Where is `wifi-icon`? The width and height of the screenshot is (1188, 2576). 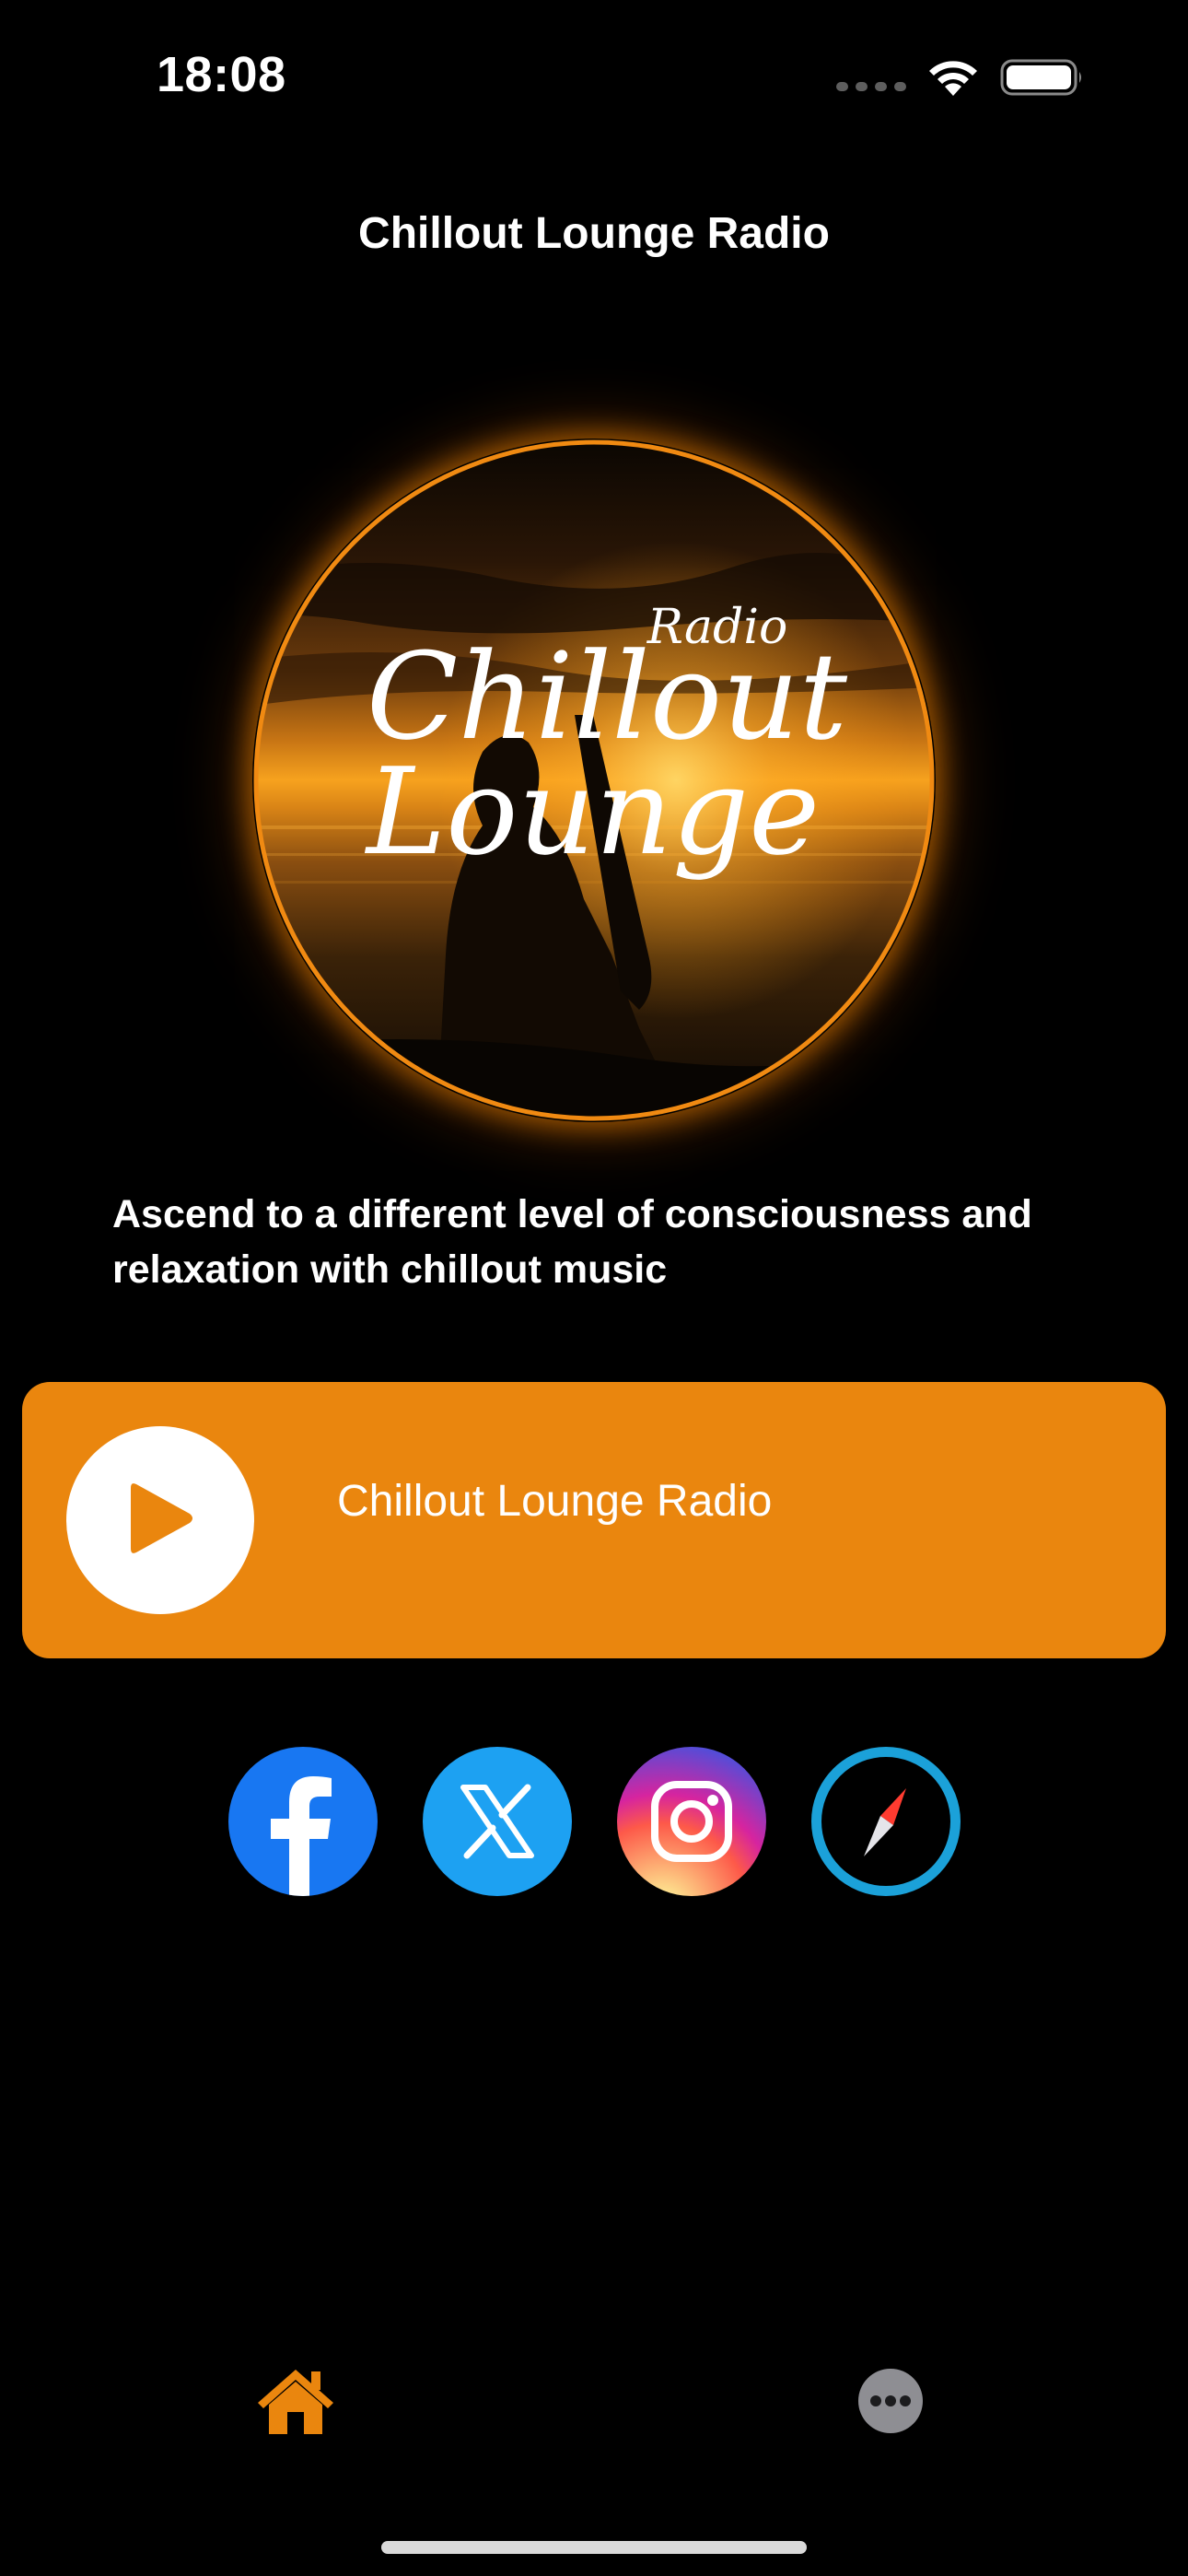
wifi-icon is located at coordinates (953, 79).